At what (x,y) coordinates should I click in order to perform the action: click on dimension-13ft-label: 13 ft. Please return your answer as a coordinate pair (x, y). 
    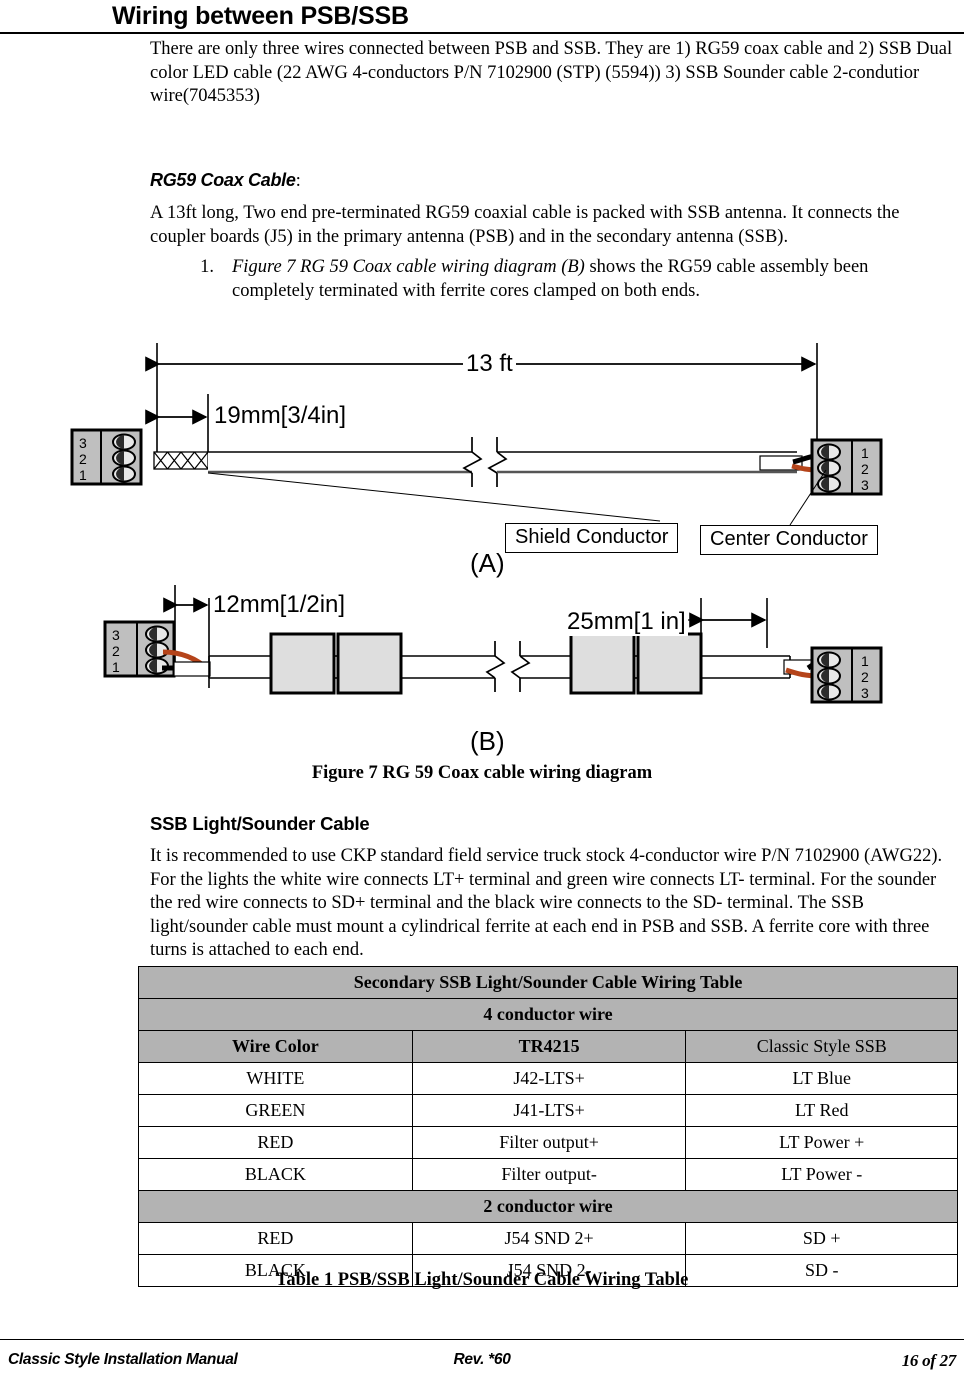
    Looking at the image, I should click on (489, 364).